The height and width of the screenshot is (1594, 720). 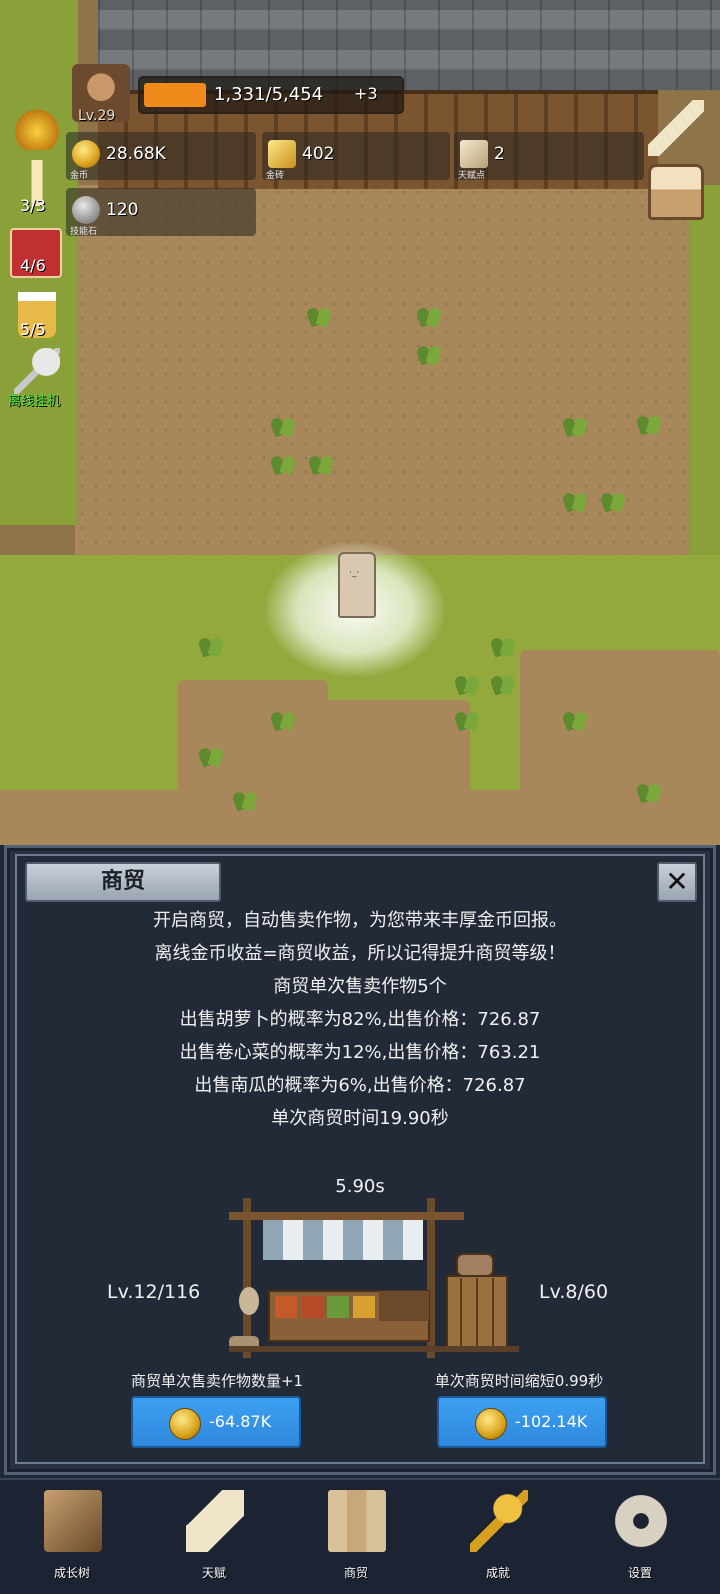 What do you see at coordinates (360, 986) in the screenshot?
I see `description-line: 商贸单次售卖作物5个` at bounding box center [360, 986].